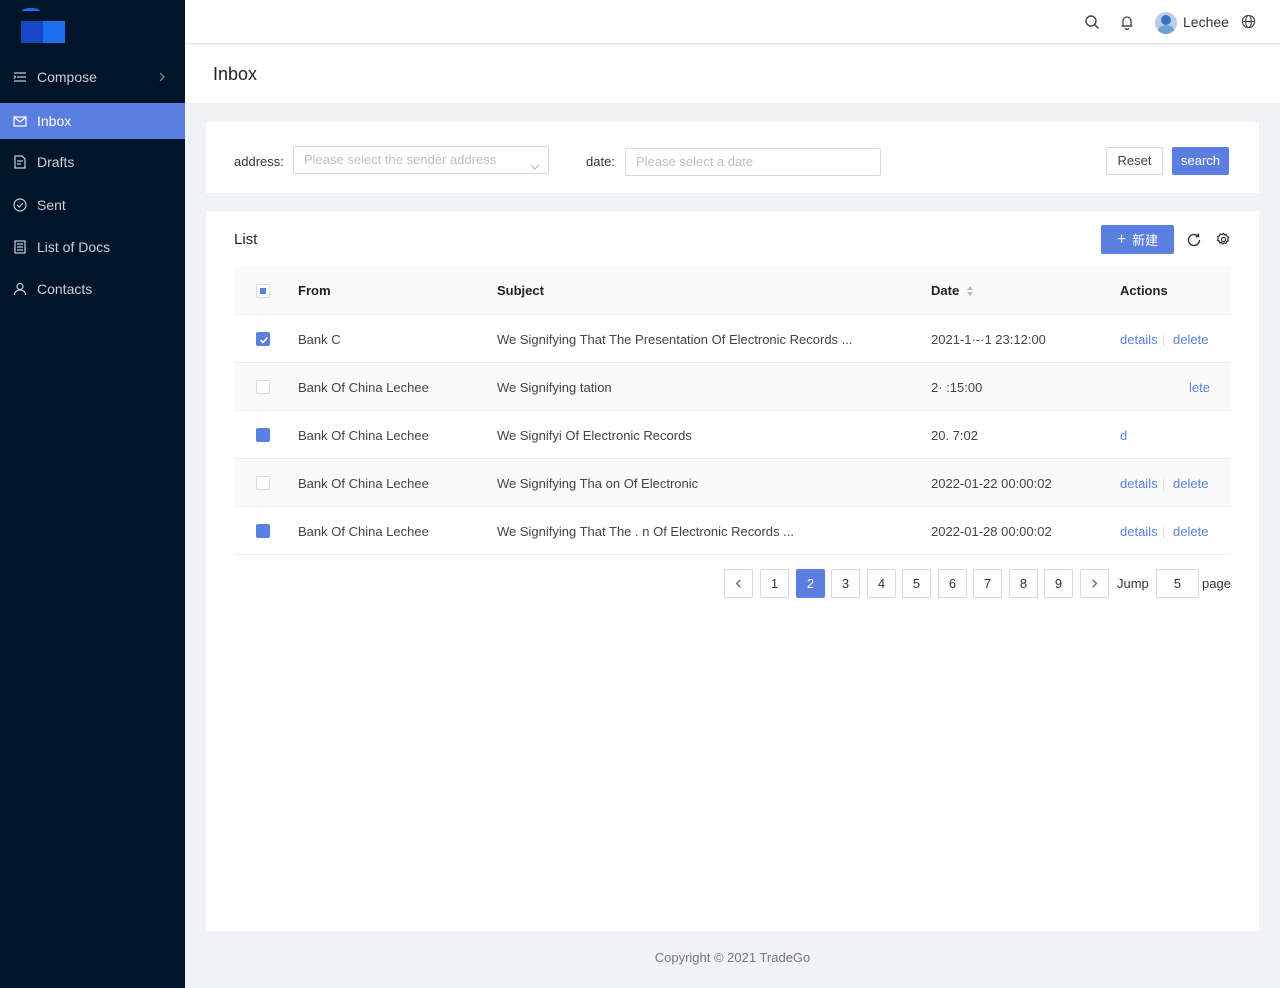 Image resolution: width=1280 pixels, height=988 pixels. I want to click on refresh-icon, so click(1194, 240).